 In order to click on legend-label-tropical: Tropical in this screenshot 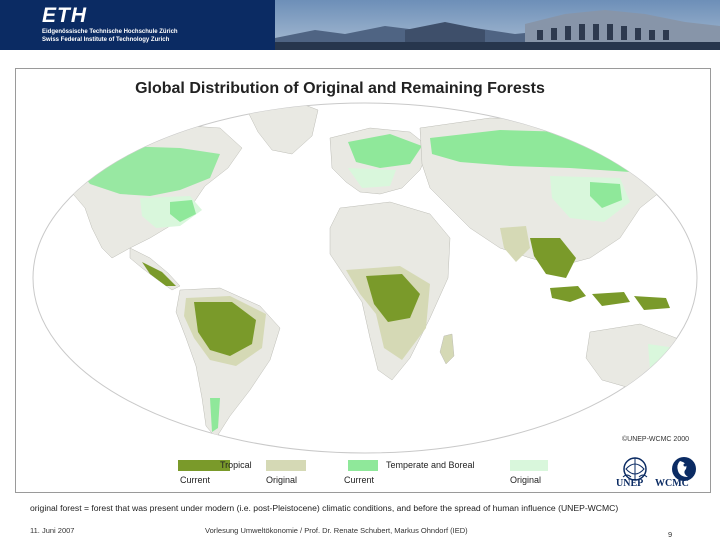, I will do `click(236, 465)`.